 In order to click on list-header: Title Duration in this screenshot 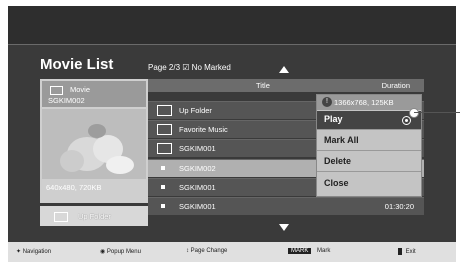, I will do `click(286, 85)`.